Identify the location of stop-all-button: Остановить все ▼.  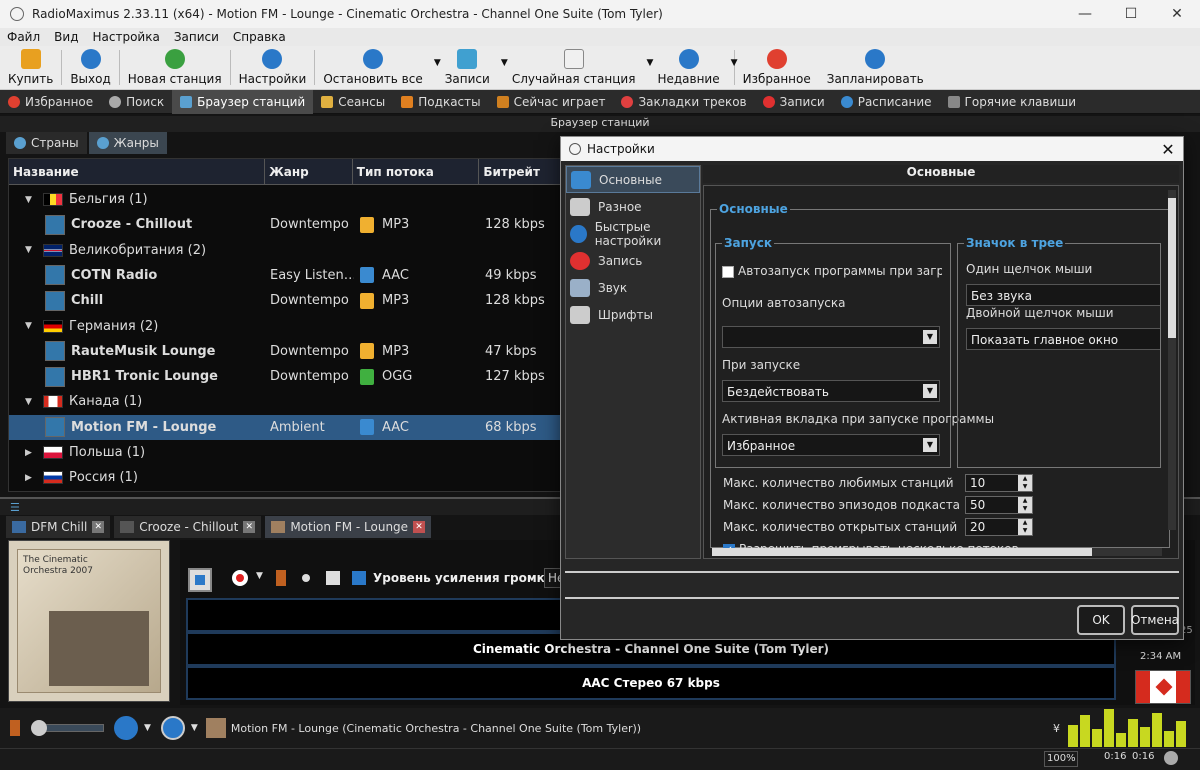
(378, 67).